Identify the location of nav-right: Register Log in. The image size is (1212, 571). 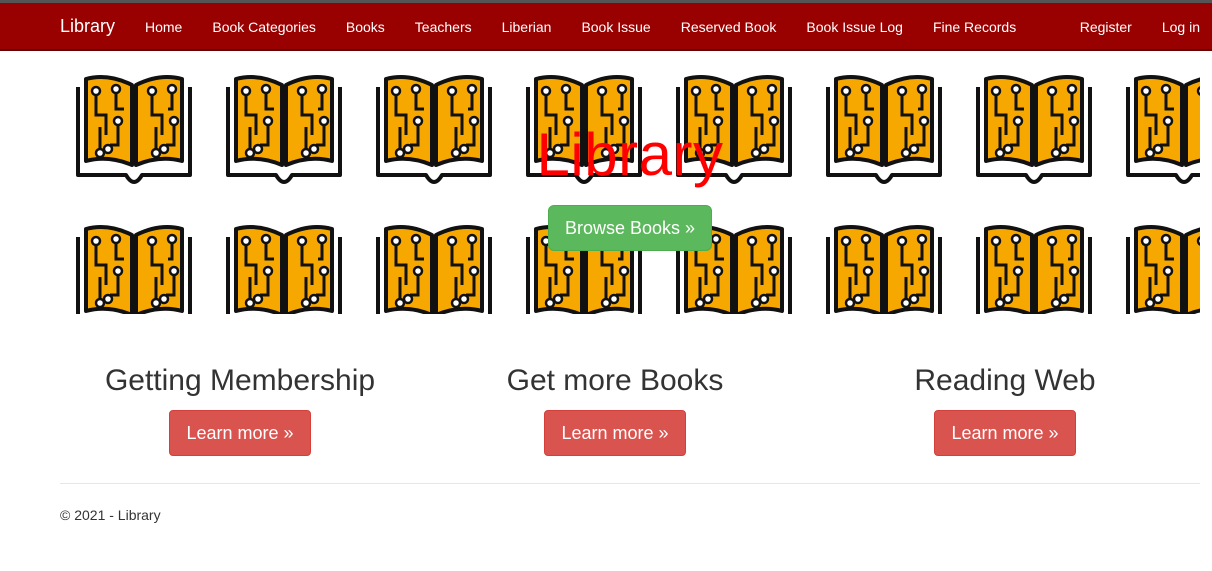
(1138, 27).